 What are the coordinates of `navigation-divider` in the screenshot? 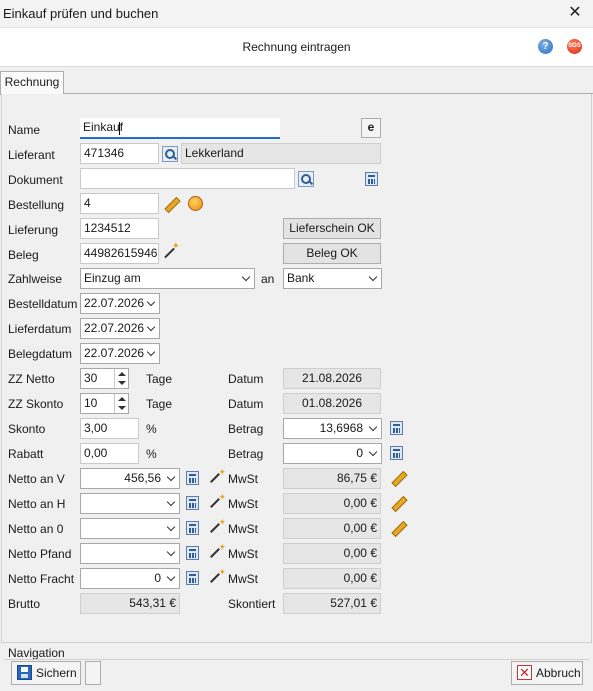 It's located at (296, 659).